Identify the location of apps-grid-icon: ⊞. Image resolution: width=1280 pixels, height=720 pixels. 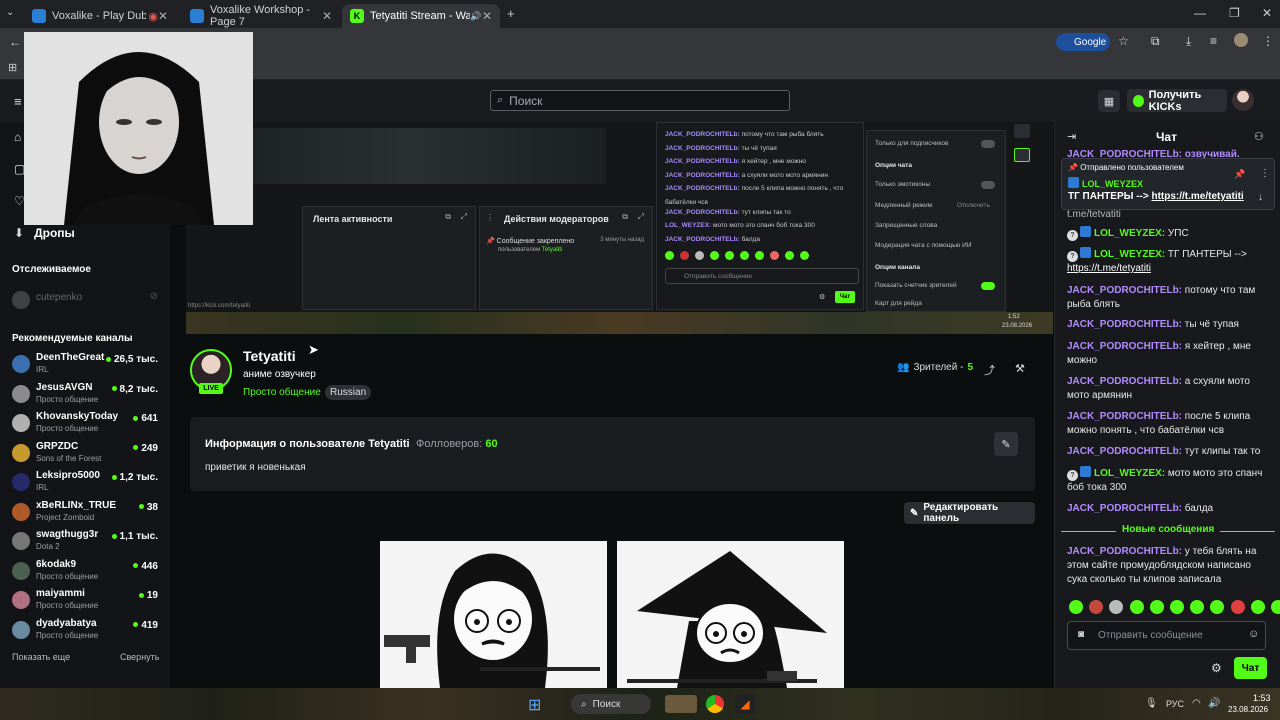
(12, 67).